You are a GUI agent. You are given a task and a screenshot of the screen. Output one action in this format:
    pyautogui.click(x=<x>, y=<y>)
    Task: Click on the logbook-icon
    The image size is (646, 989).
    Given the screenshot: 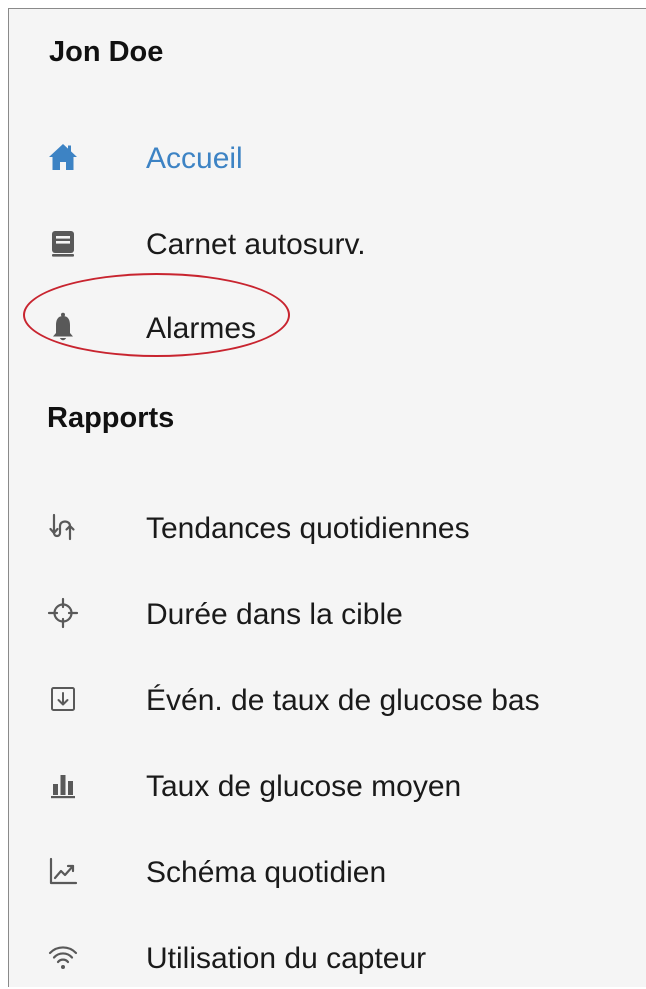 What is the action you would take?
    pyautogui.click(x=63, y=243)
    